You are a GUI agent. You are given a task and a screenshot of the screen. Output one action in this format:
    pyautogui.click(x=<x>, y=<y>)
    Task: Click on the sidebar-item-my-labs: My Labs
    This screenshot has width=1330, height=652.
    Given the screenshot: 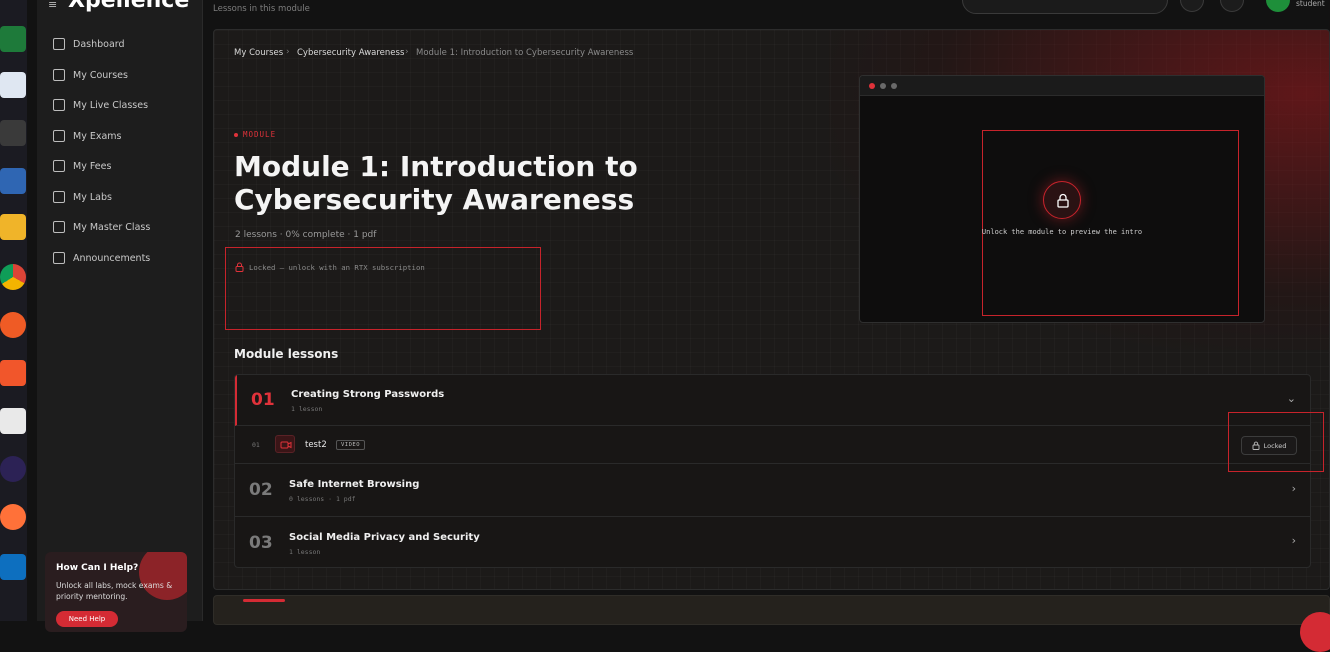 What is the action you would take?
    pyautogui.click(x=82, y=197)
    